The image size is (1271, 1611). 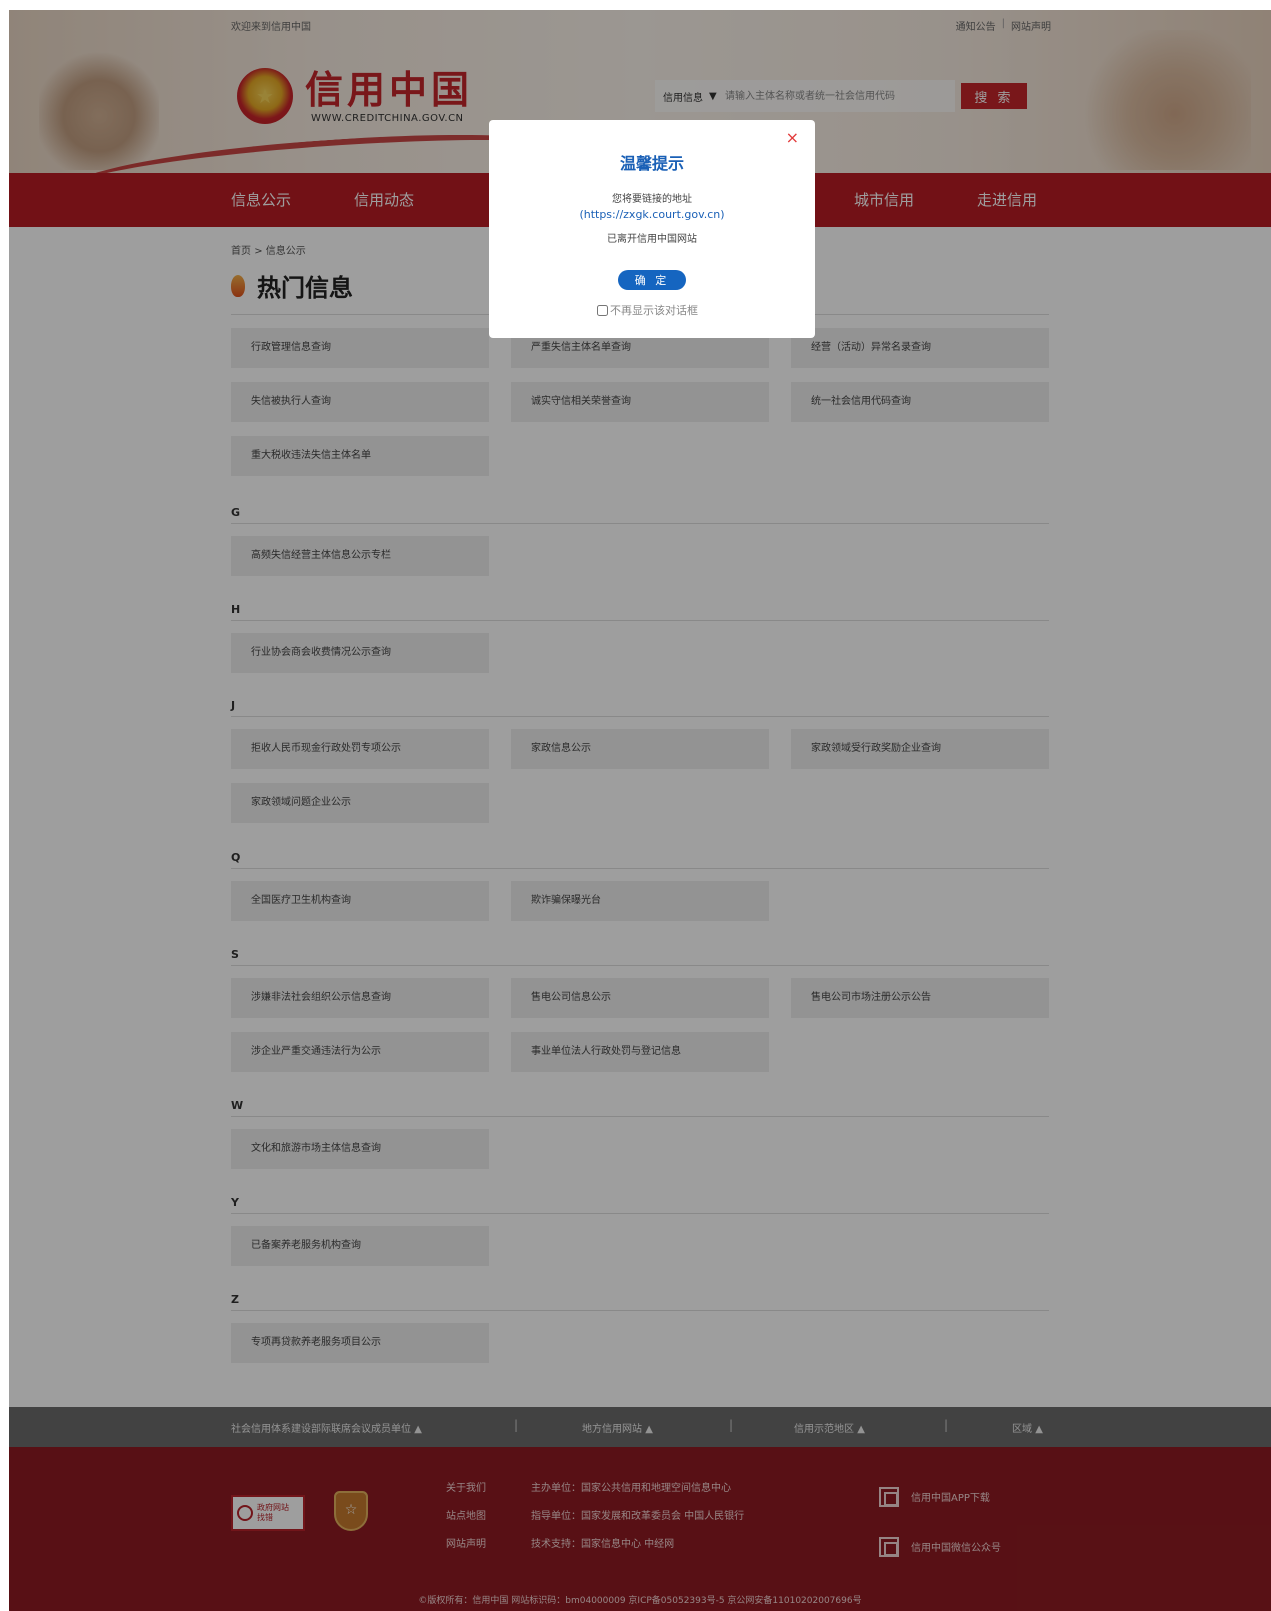 What do you see at coordinates (652, 199) in the screenshot?
I see `dialog-line-leaving: 您将要链接的地址` at bounding box center [652, 199].